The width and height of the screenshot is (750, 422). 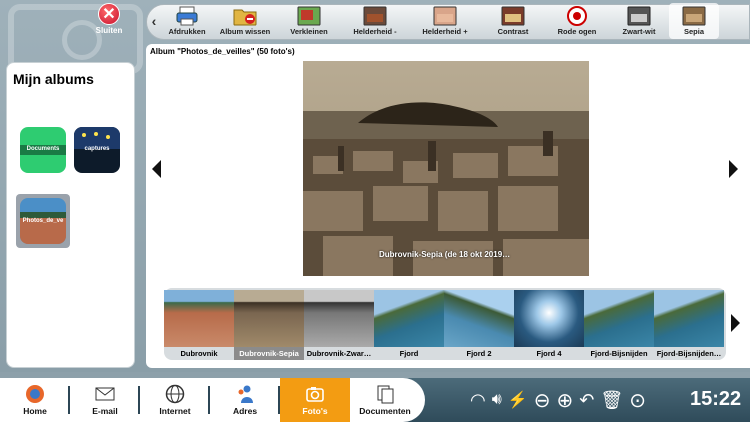 I want to click on toolbar-label: Zwart-wit, so click(x=639, y=31).